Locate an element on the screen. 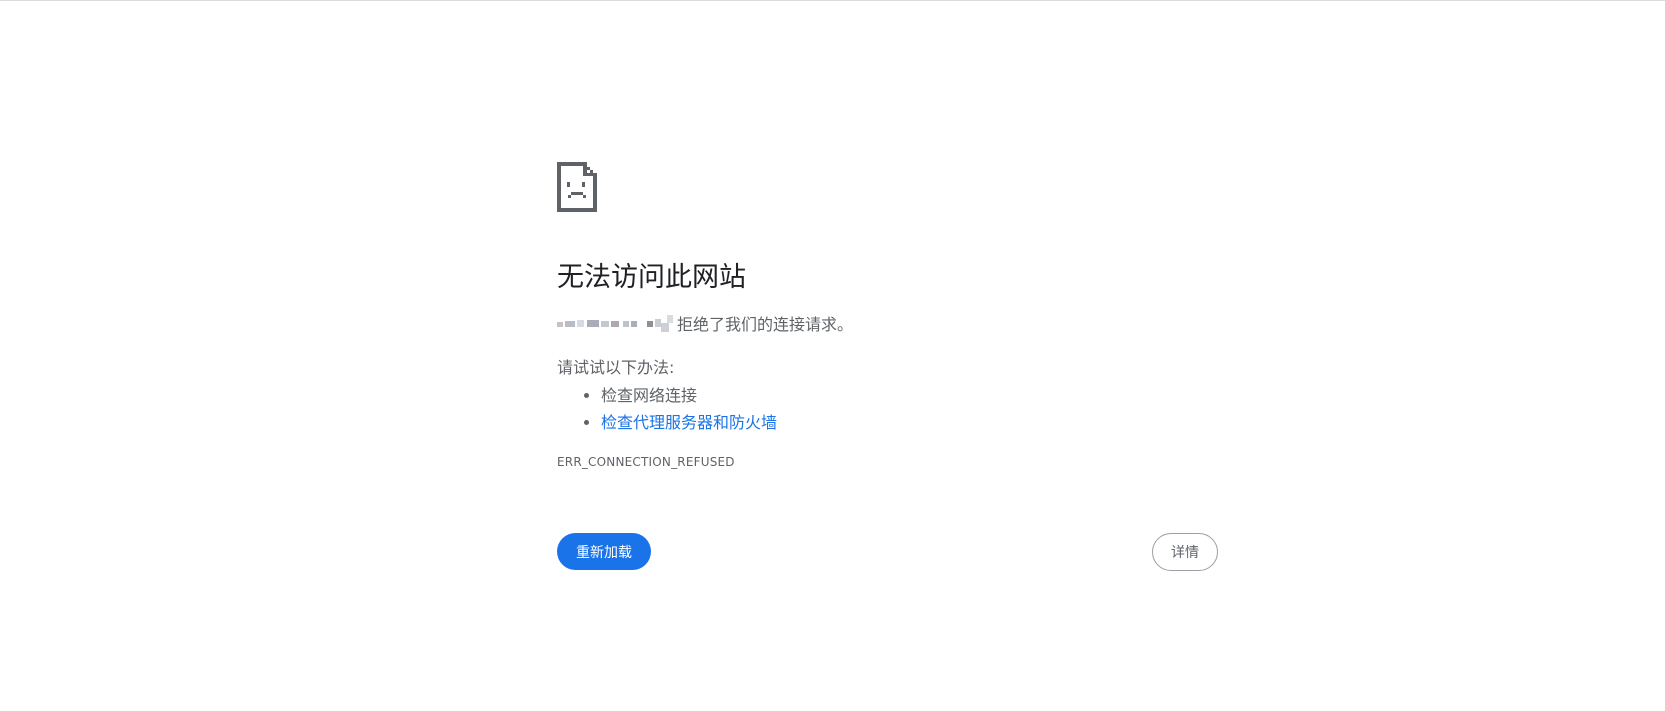  details-button: 详情 is located at coordinates (1185, 552).